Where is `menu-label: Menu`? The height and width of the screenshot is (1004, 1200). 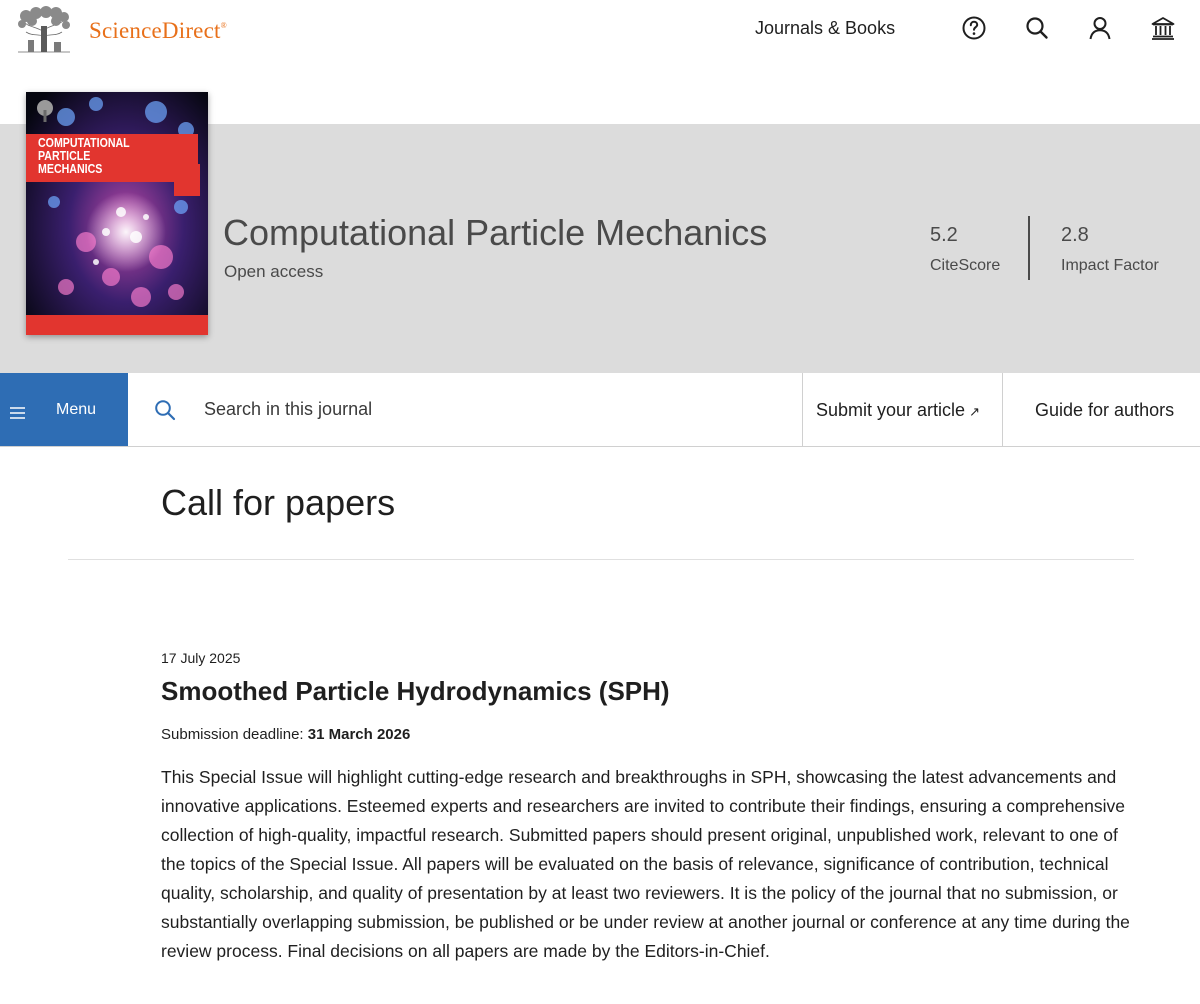 menu-label: Menu is located at coordinates (76, 409).